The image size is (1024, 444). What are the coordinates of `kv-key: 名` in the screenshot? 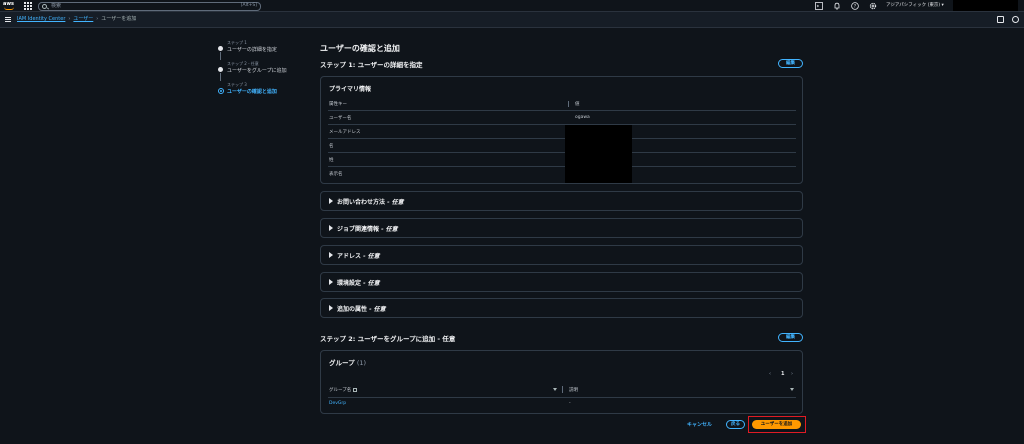 It's located at (331, 146).